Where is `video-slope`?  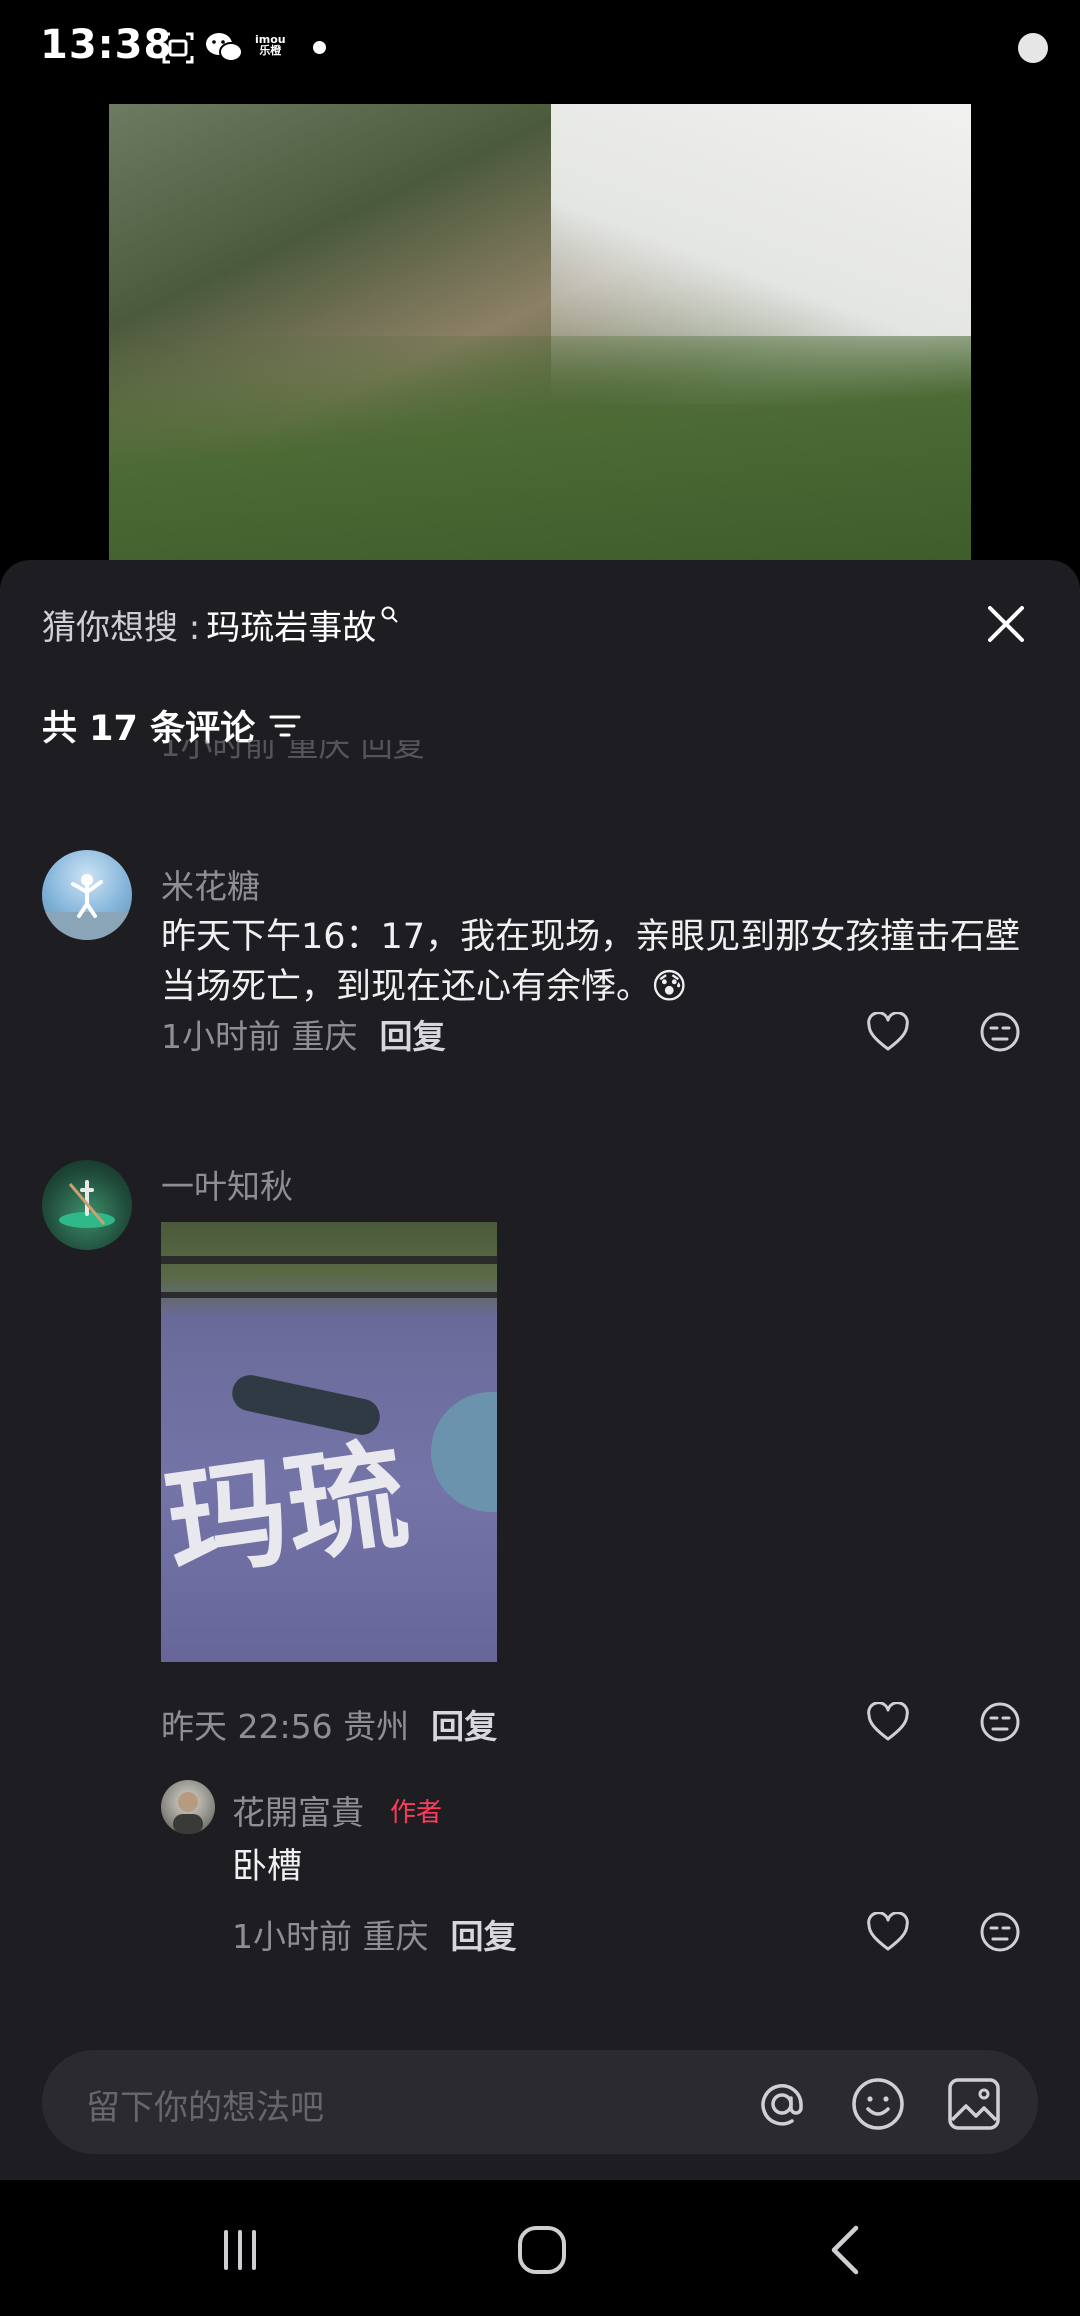 video-slope is located at coordinates (540, 466).